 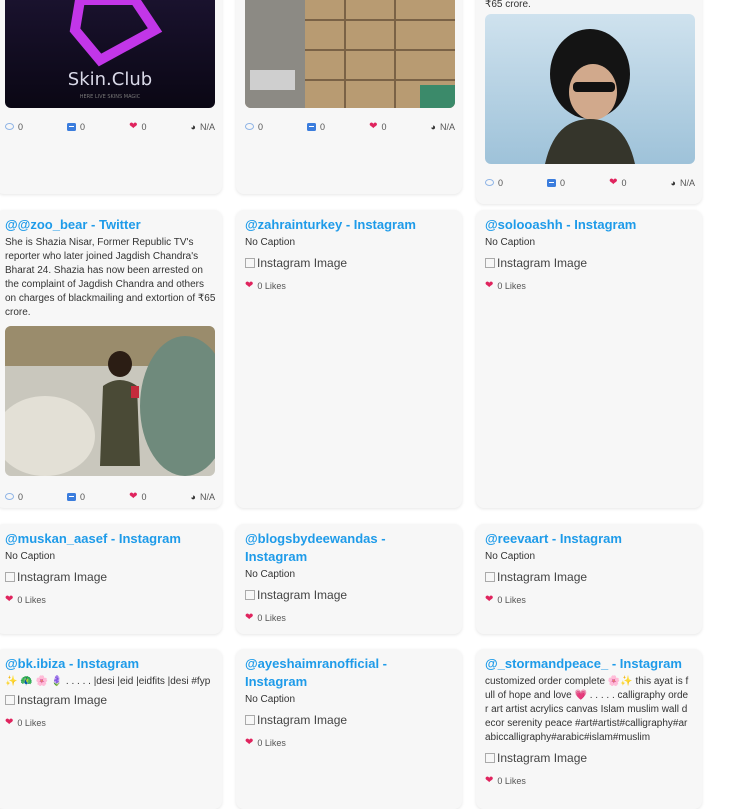 I want to click on post-author-link: @zahrainturkey - Instagram, so click(x=351, y=225).